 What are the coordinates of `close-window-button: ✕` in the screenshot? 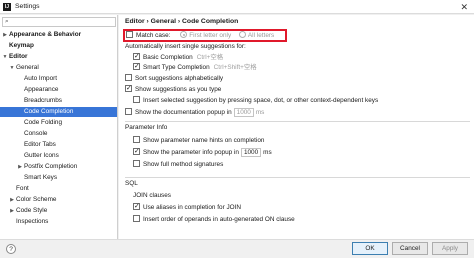 It's located at (464, 7).